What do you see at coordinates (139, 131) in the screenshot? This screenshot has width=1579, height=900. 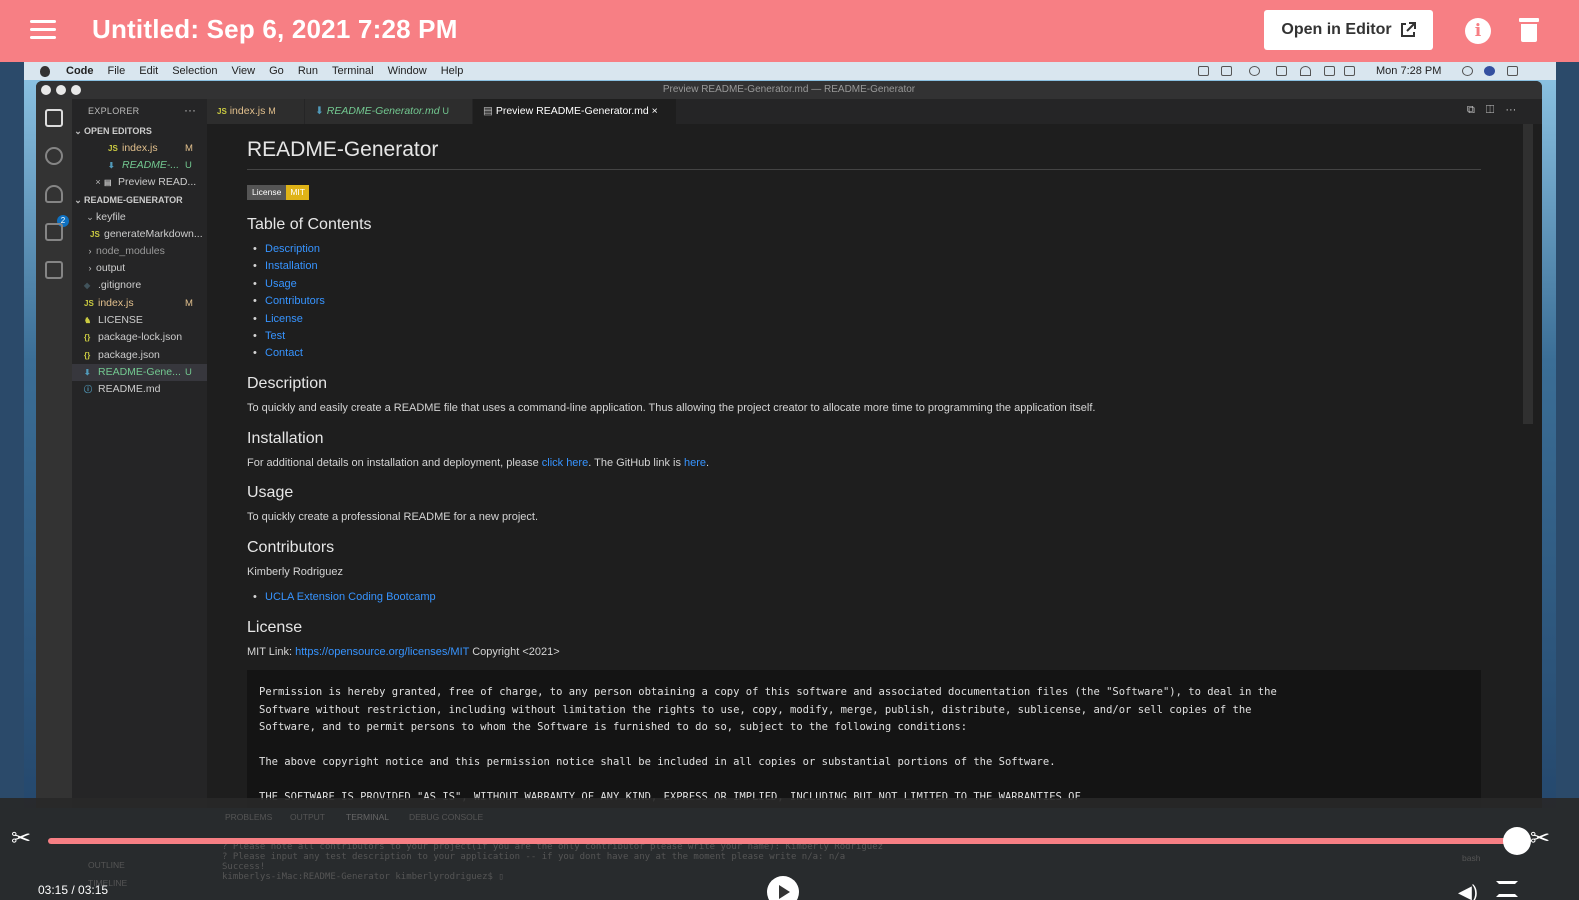 I see `open-editors-section: ⌄ OPEN EDITORS` at bounding box center [139, 131].